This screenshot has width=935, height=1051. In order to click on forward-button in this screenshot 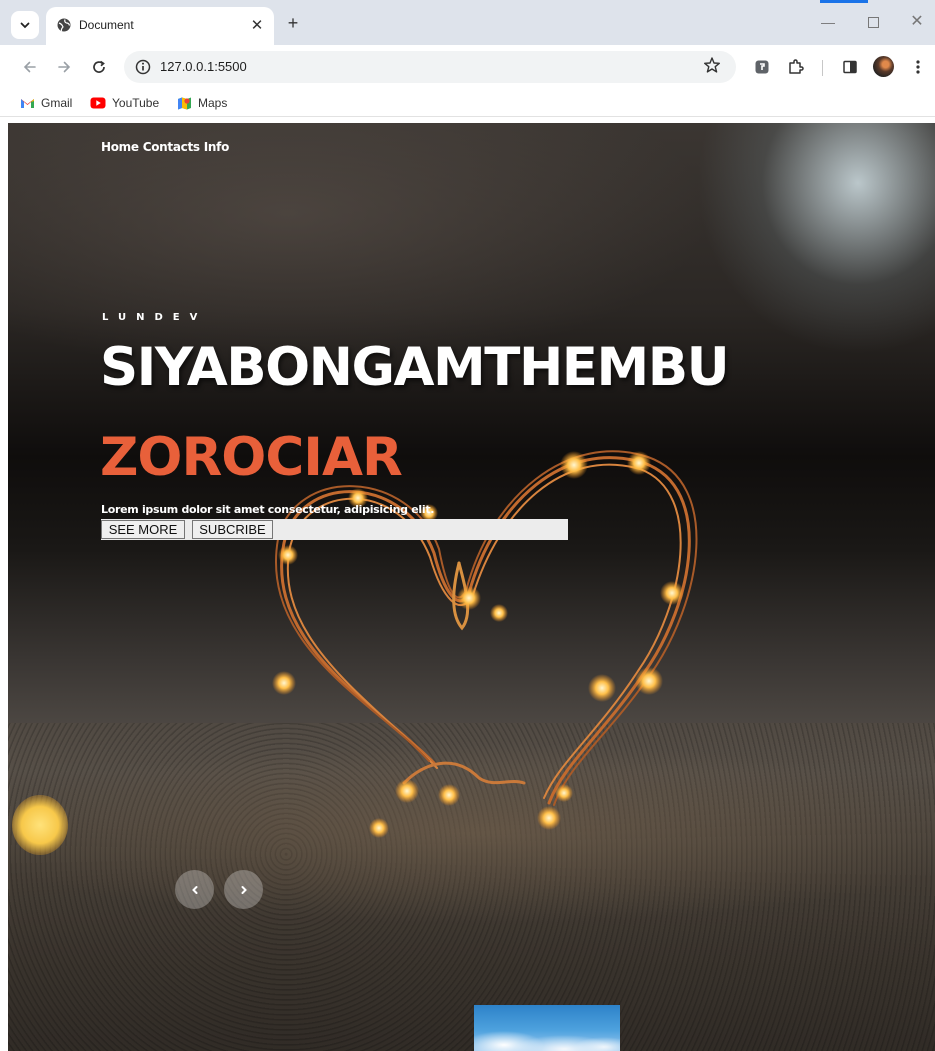, I will do `click(64, 67)`.